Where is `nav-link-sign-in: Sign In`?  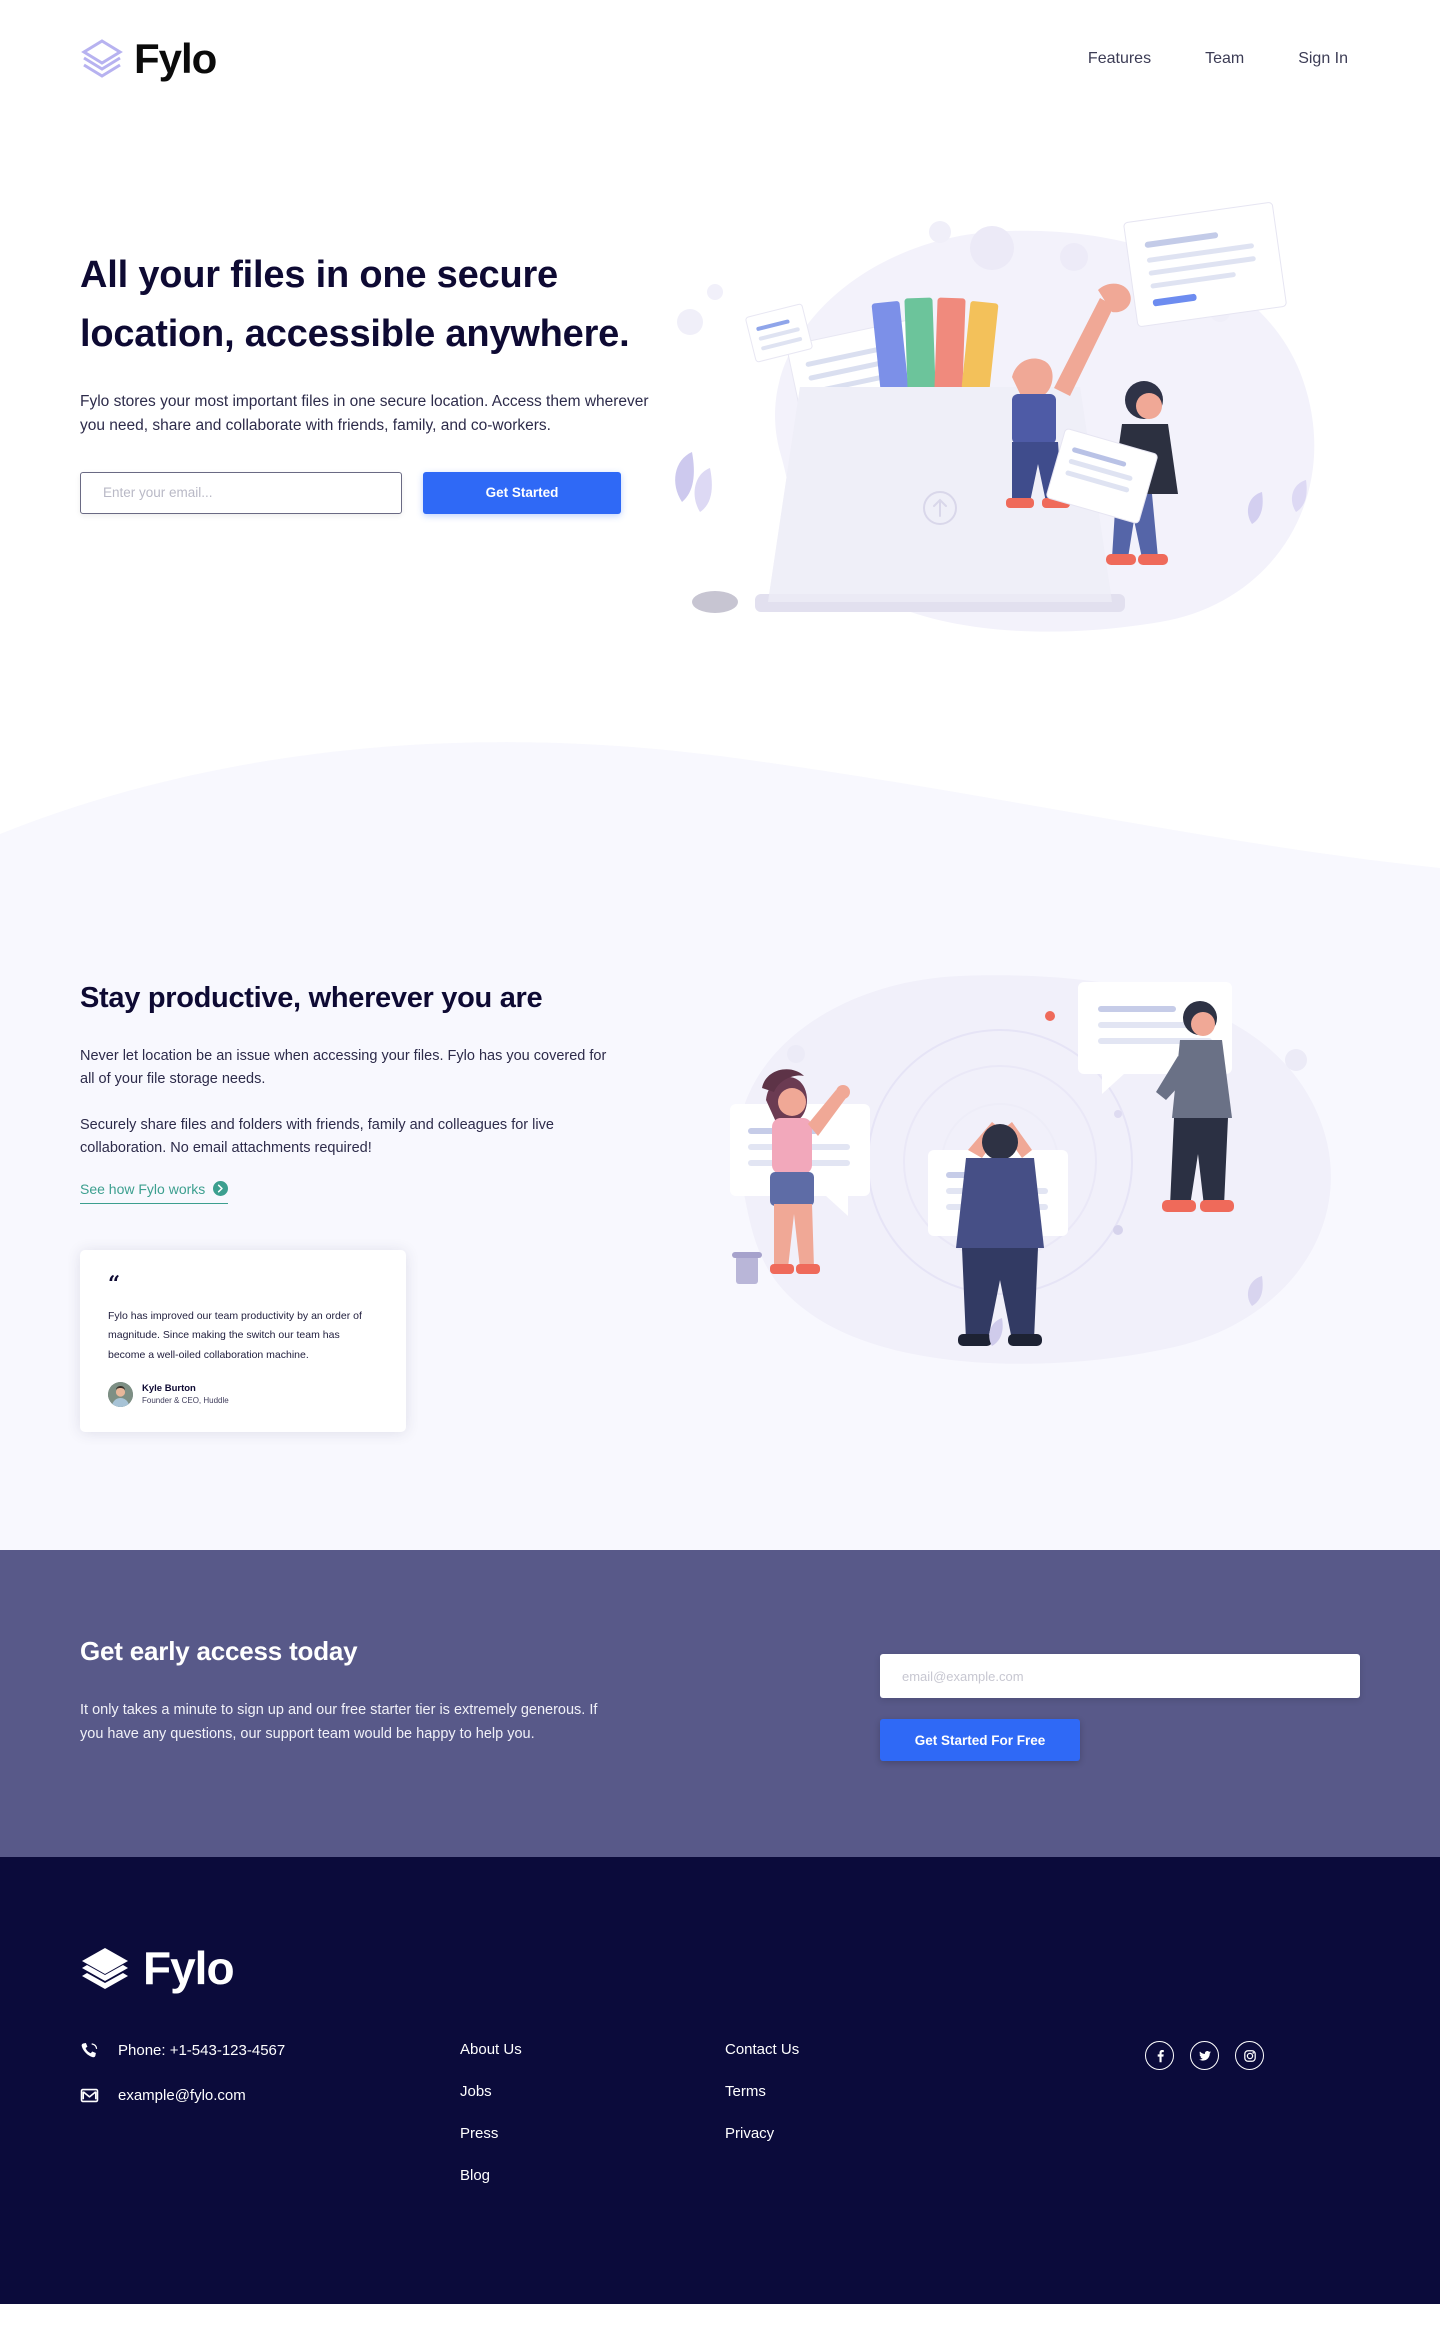 nav-link-sign-in: Sign In is located at coordinates (1323, 59).